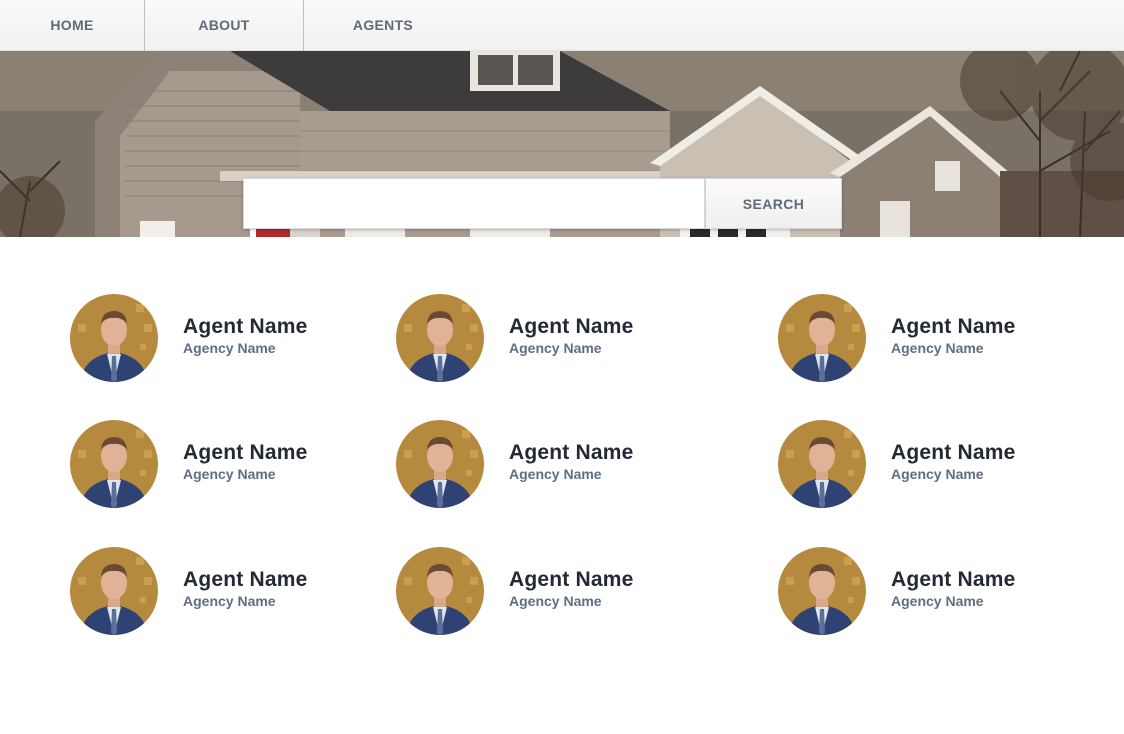 The image size is (1124, 734). What do you see at coordinates (224, 25) in the screenshot?
I see `nav-about-link: ABOUT` at bounding box center [224, 25].